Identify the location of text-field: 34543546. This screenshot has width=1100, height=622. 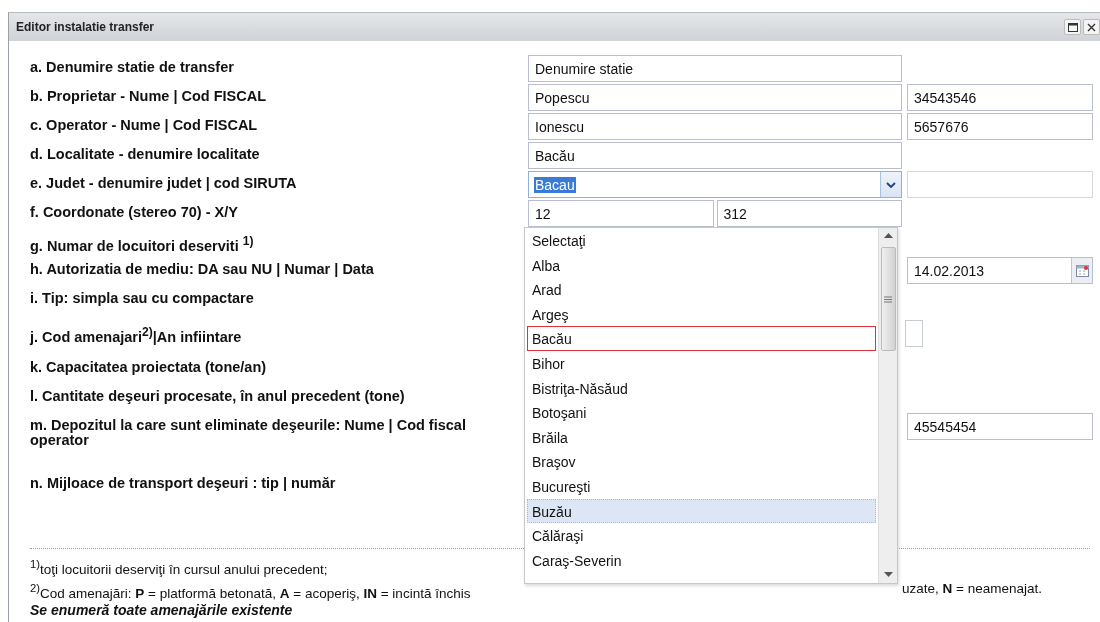
(1000, 97).